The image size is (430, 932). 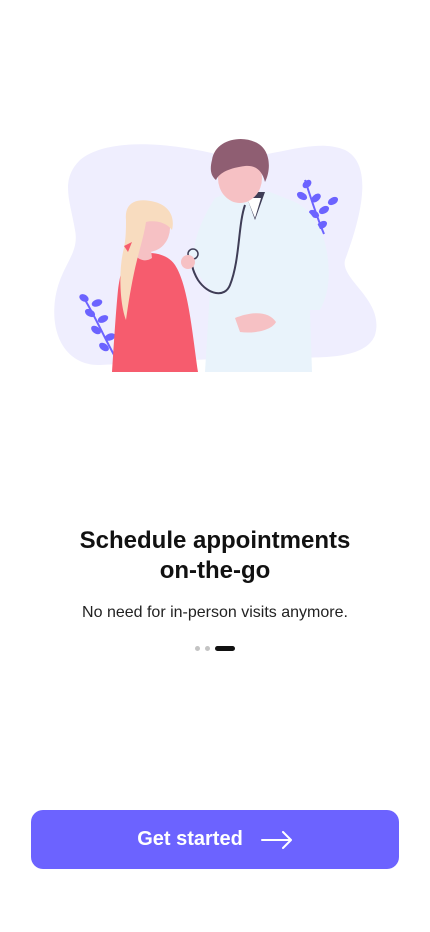 I want to click on page-dot-3-active, so click(x=225, y=648).